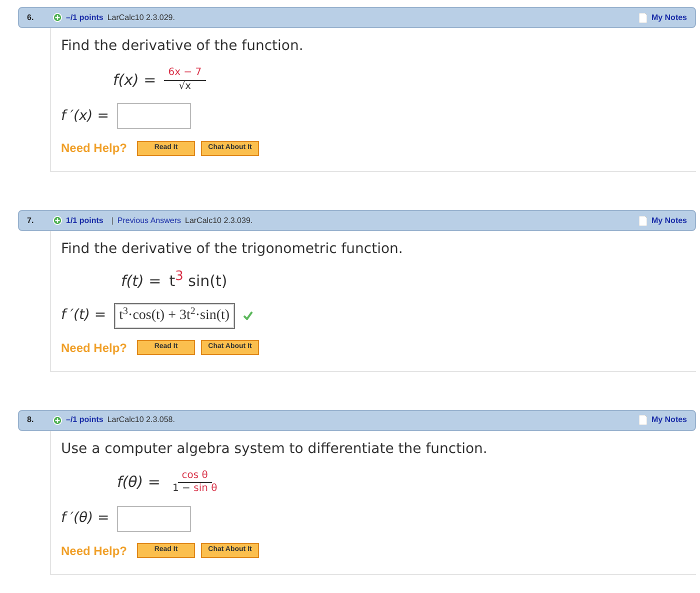  Describe the element at coordinates (31, 18) in the screenshot. I see `question-number: 6.` at that location.